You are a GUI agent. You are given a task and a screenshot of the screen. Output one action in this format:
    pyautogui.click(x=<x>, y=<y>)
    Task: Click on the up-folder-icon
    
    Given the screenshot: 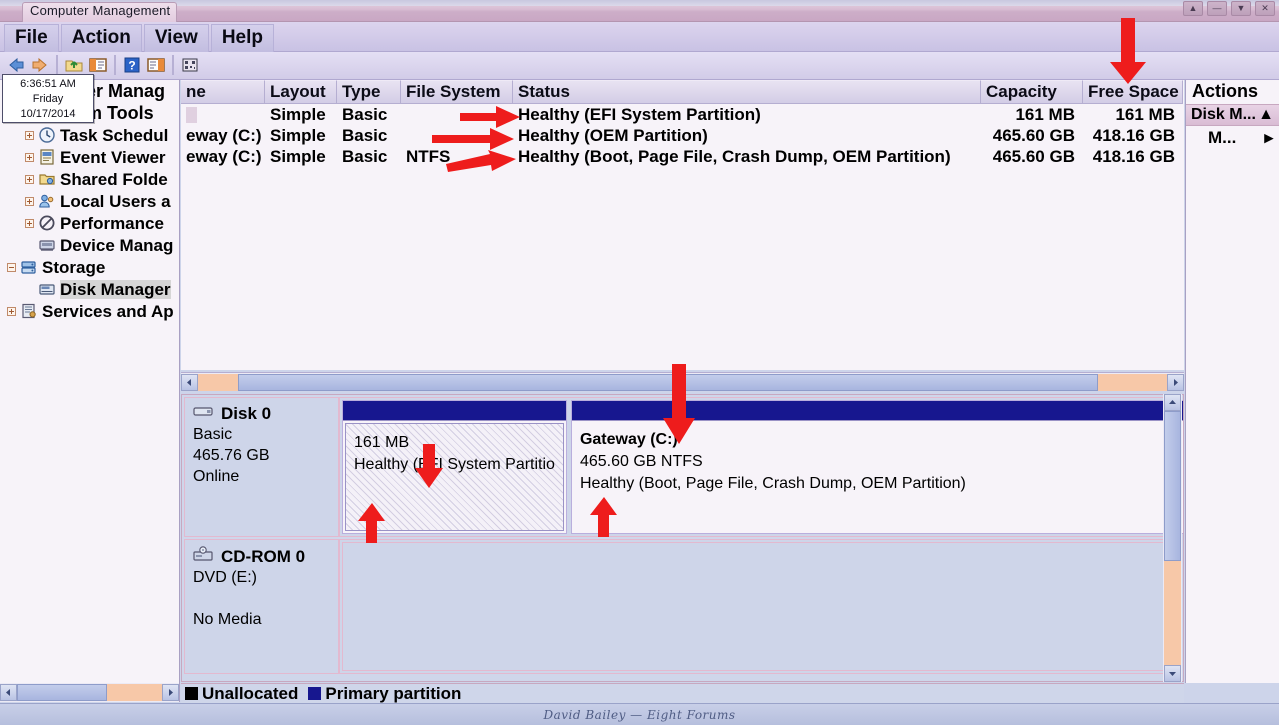 What is the action you would take?
    pyautogui.click(x=74, y=65)
    